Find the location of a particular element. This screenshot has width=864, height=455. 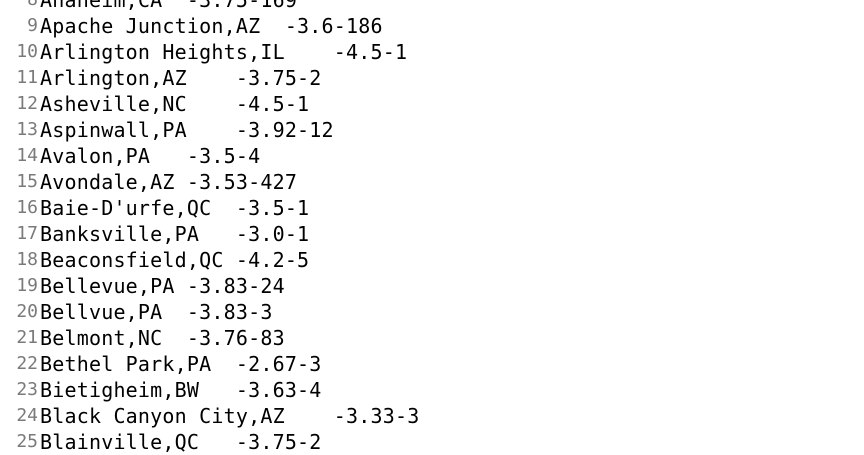

line-text: Arlington Heights,IL -4.5-1 is located at coordinates (223, 52).